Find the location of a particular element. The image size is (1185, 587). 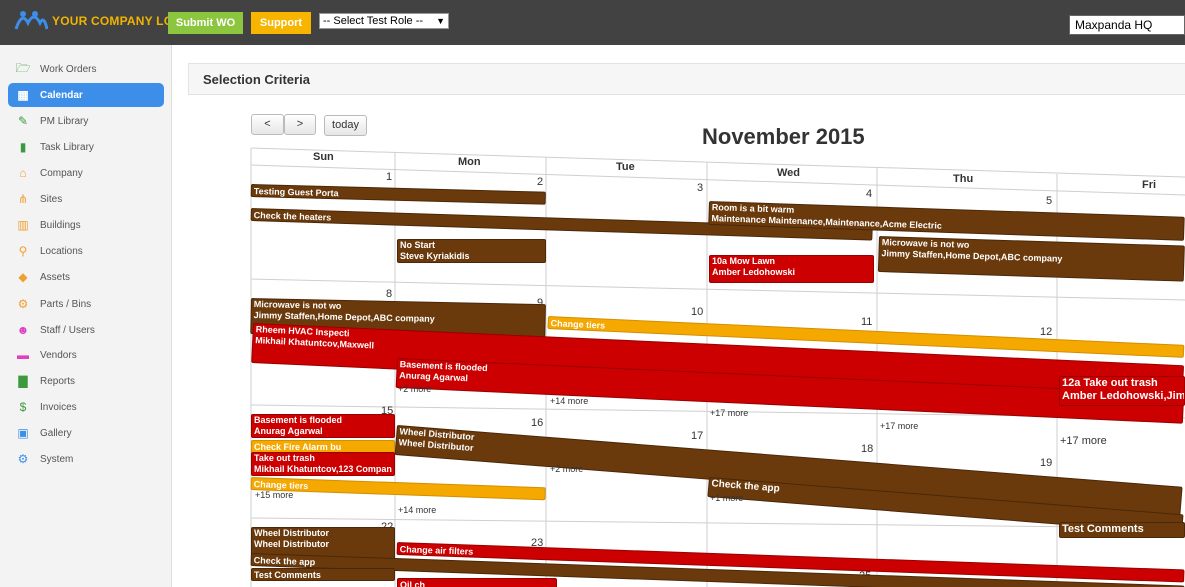

event-title: Take out trash is located at coordinates (284, 458).